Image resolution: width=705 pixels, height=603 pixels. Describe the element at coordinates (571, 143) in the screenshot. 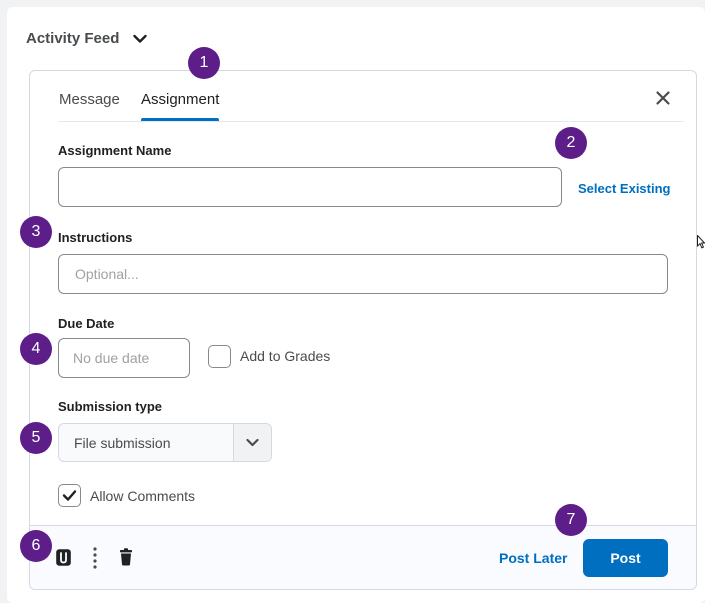

I see `callout-badge: 2` at that location.